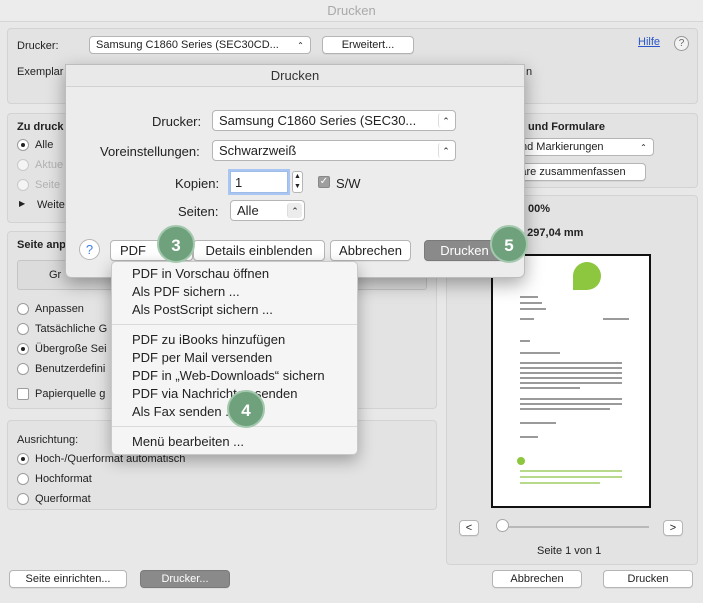  I want to click on bw-label: S/W, so click(348, 183).